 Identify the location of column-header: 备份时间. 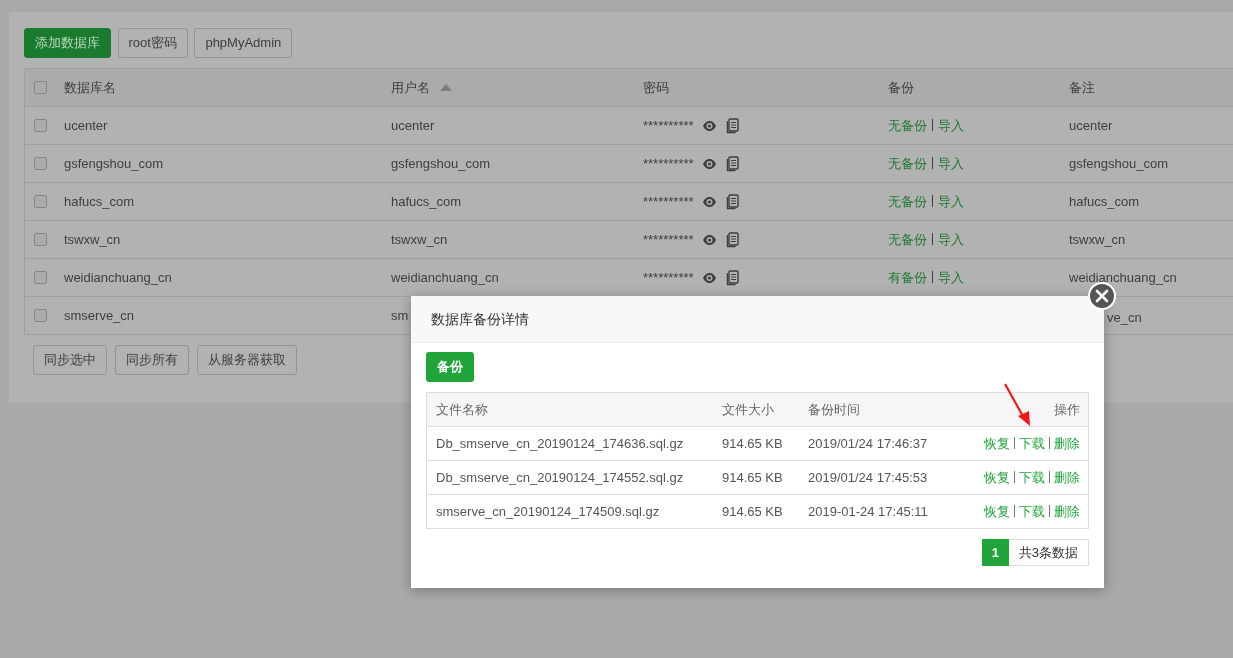
(834, 409).